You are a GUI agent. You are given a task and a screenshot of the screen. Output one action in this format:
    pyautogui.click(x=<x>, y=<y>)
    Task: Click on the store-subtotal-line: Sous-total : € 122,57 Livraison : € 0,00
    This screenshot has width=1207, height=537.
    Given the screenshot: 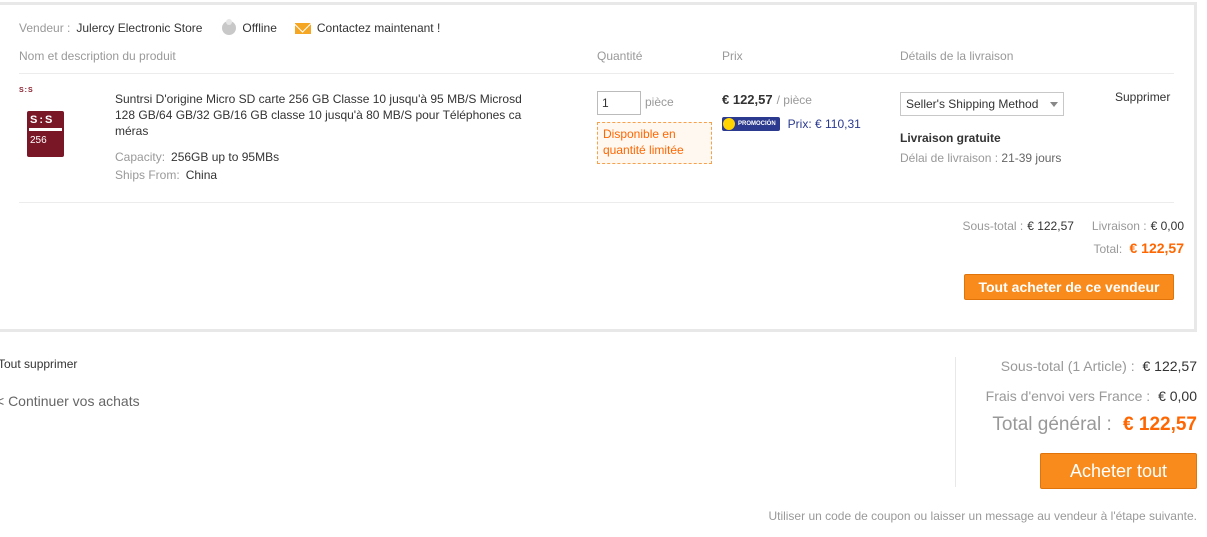 What is the action you would take?
    pyautogui.click(x=1074, y=226)
    